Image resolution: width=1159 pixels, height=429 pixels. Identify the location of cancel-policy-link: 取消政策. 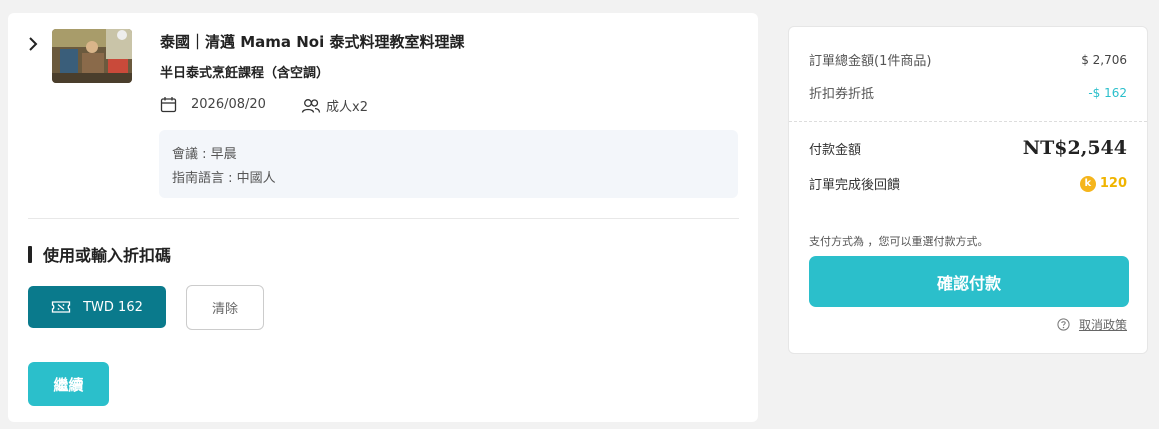
(1103, 324).